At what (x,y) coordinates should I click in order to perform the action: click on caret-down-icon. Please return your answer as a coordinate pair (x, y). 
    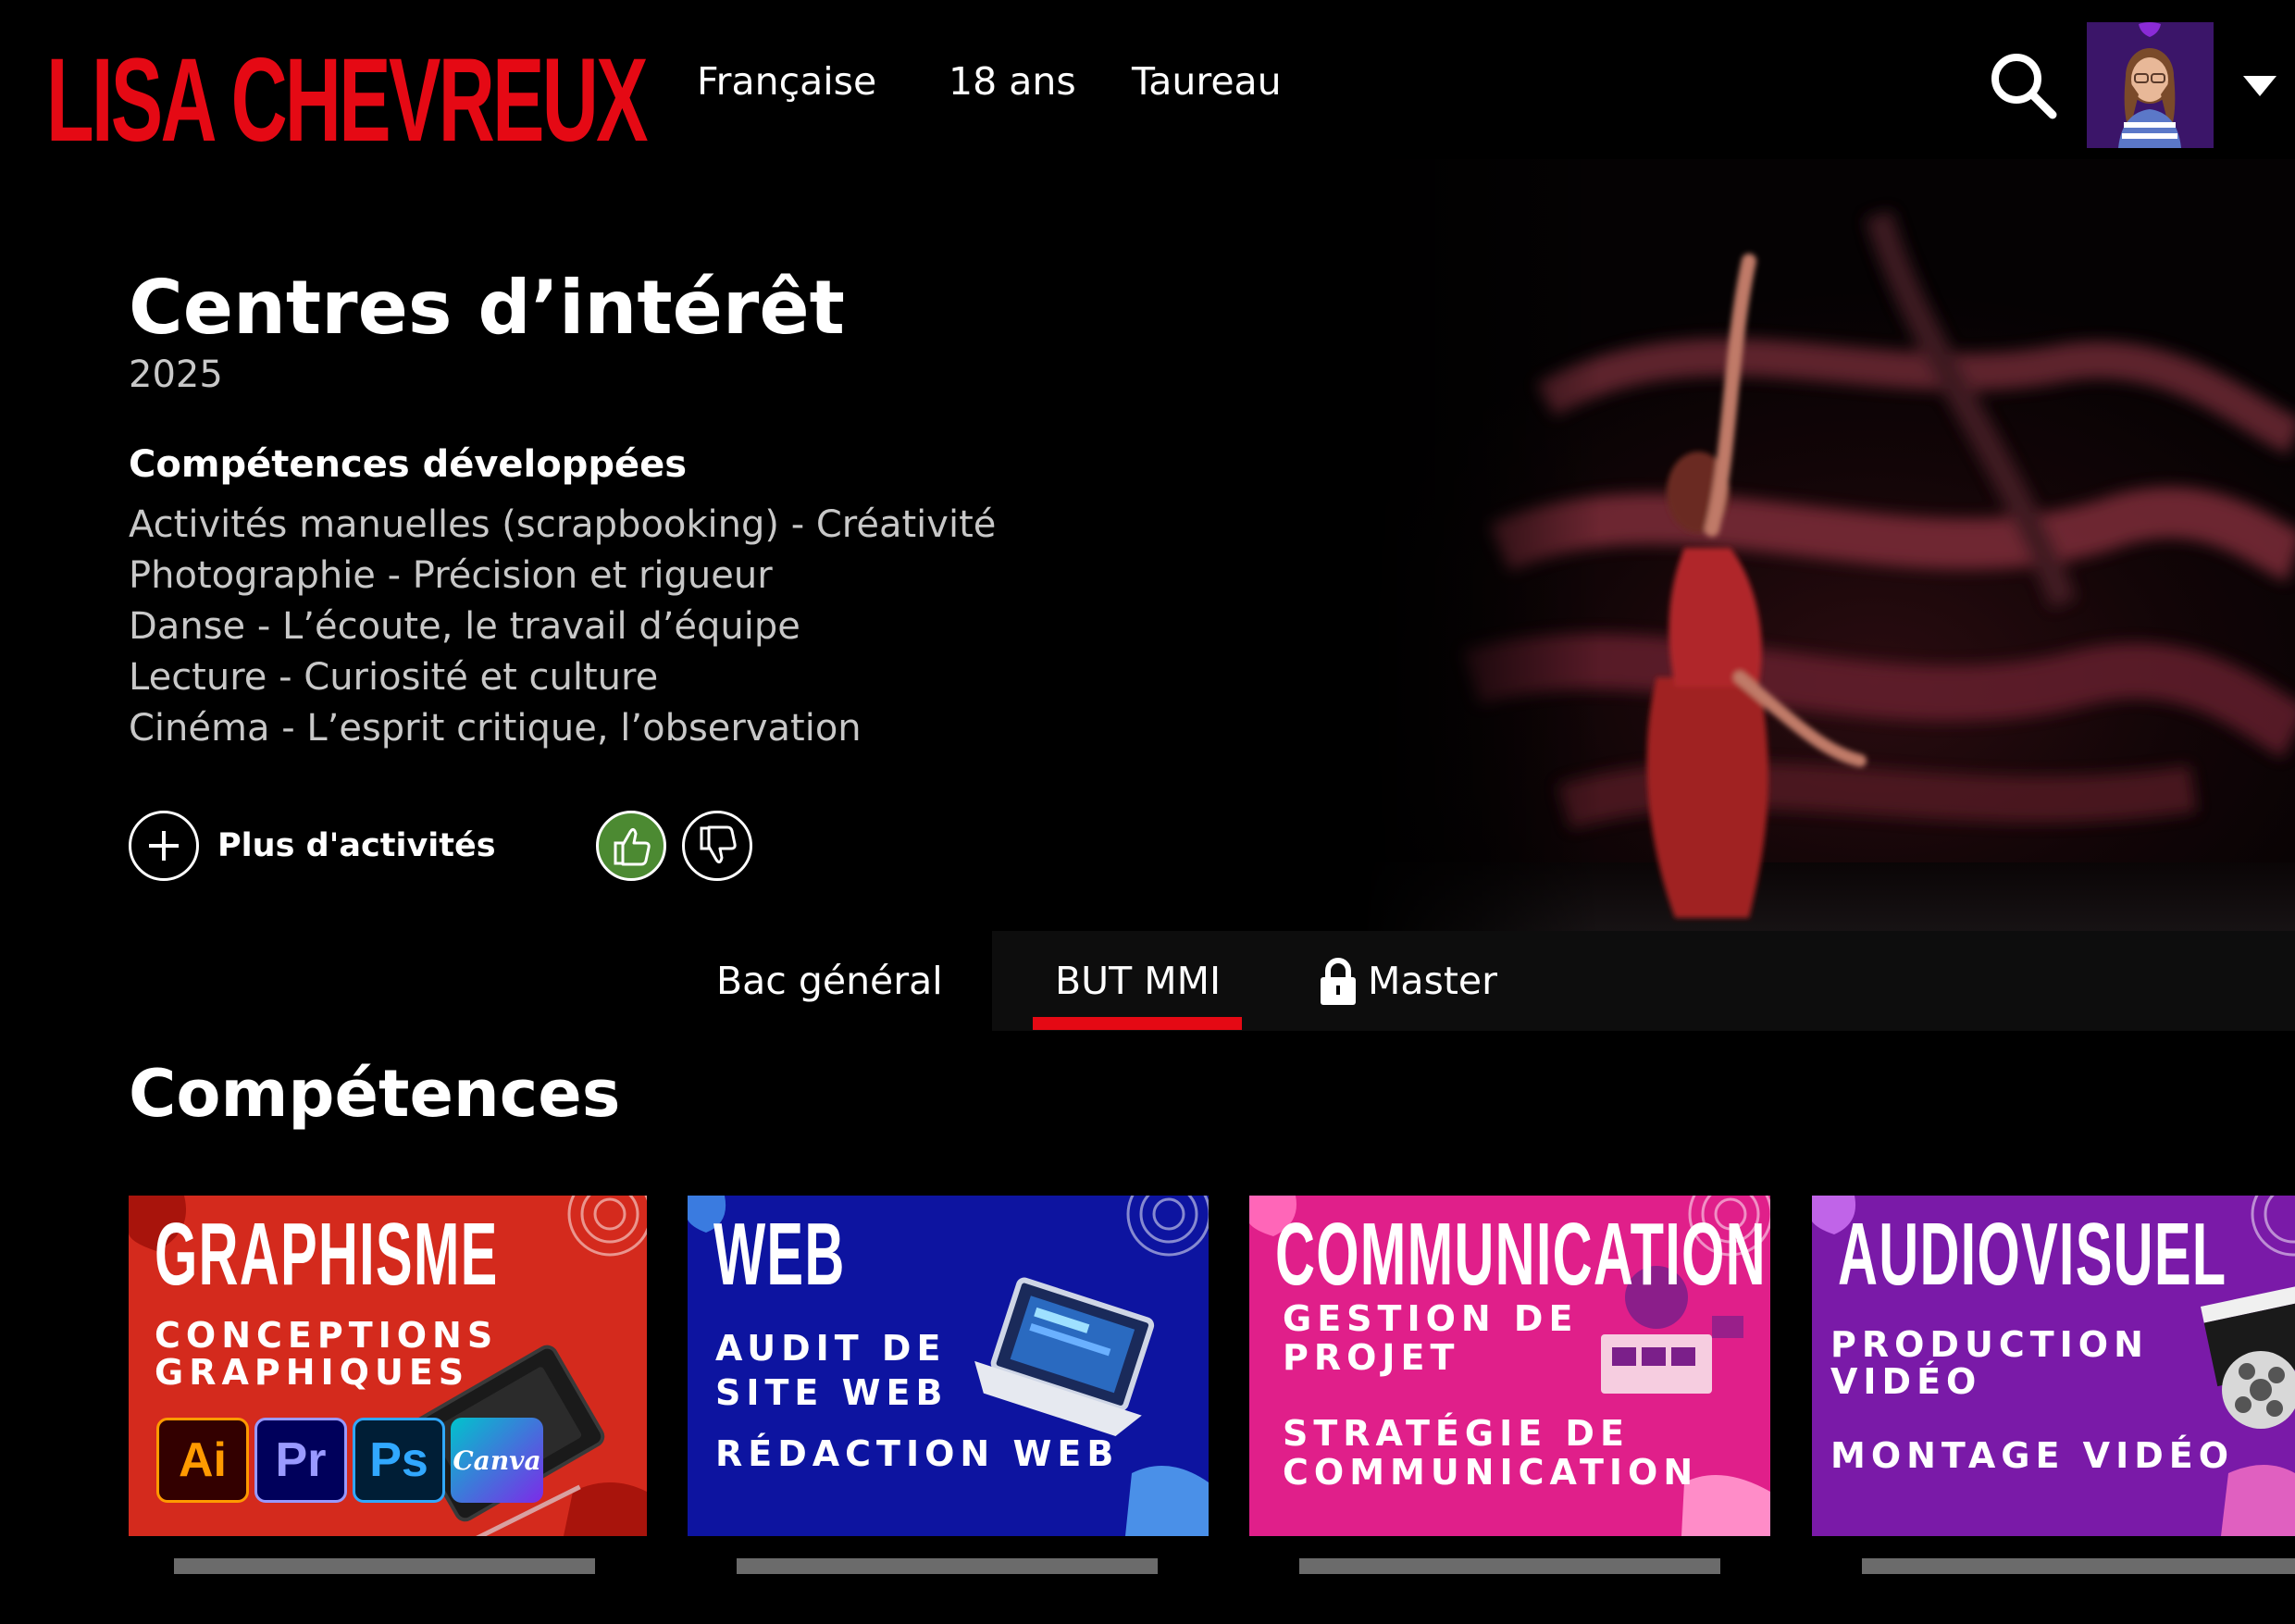
    Looking at the image, I should click on (2259, 85).